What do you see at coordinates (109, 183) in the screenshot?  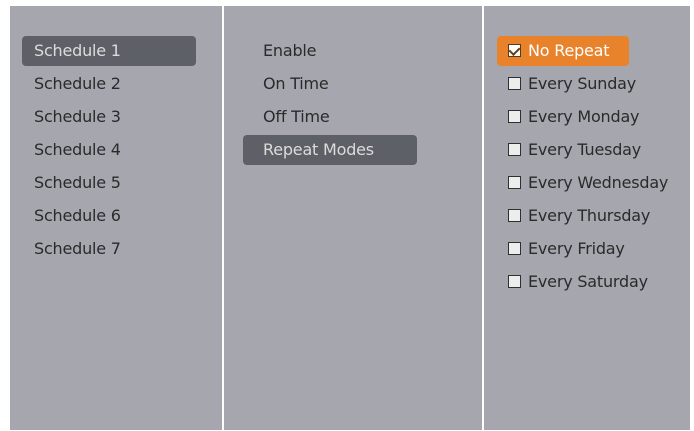 I see `schedule-item-5: Schedule 5` at bounding box center [109, 183].